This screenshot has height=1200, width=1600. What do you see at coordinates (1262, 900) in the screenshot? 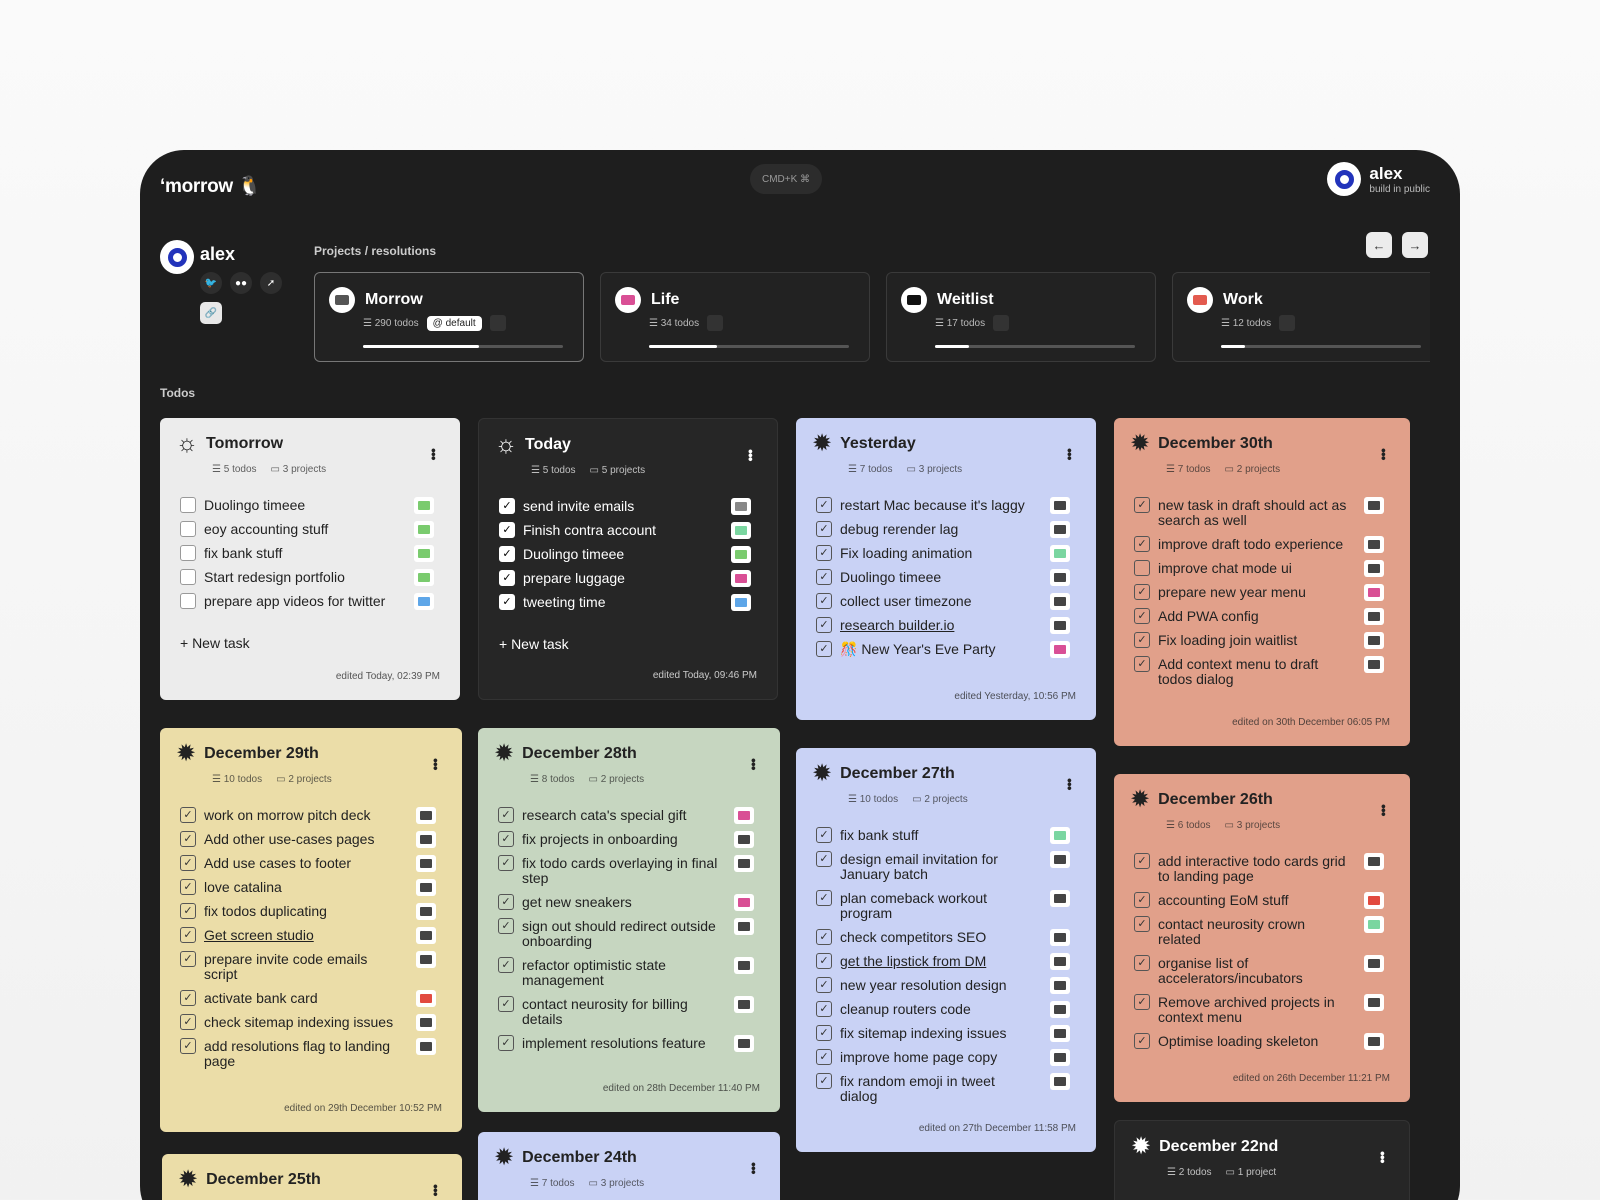
I see `todo-item: ✓ accounting EoM stuff` at bounding box center [1262, 900].